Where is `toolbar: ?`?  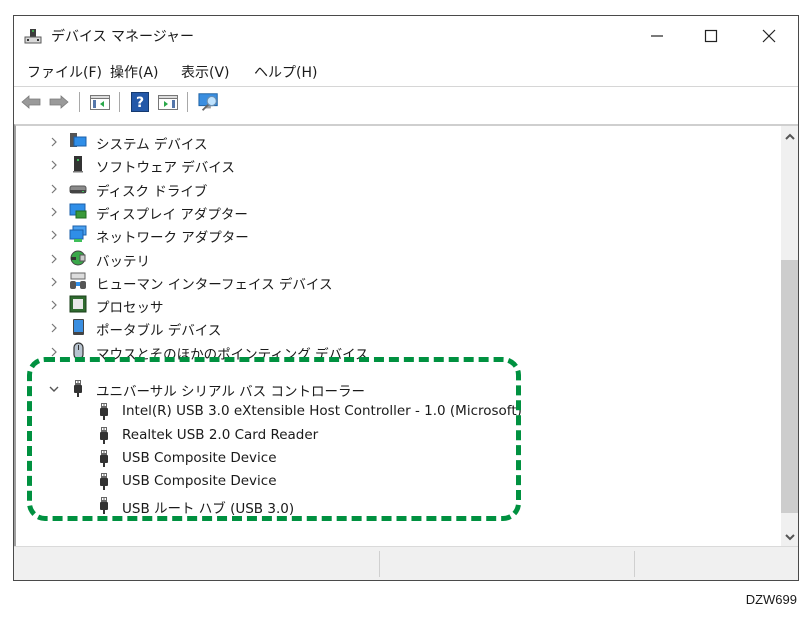 toolbar: ? is located at coordinates (406, 102).